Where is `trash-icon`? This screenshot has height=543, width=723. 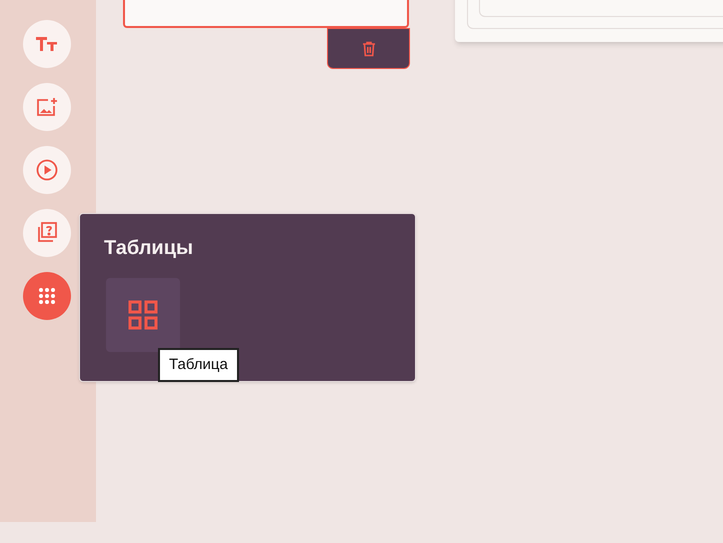
trash-icon is located at coordinates (369, 48).